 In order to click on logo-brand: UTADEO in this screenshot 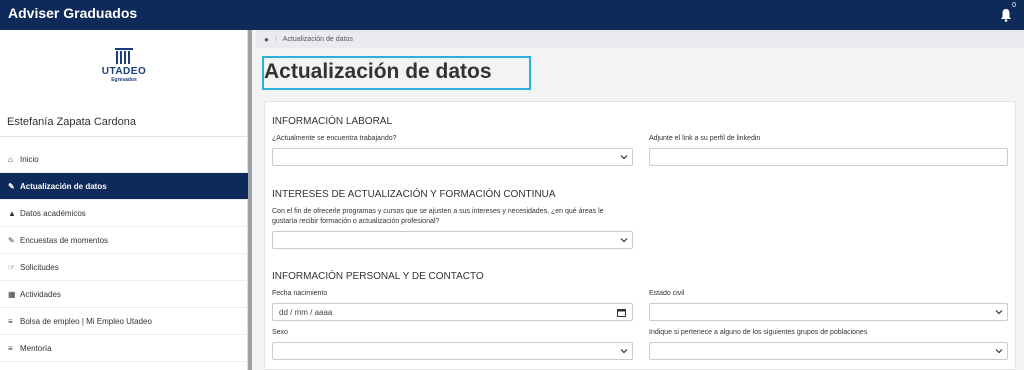, I will do `click(124, 71)`.